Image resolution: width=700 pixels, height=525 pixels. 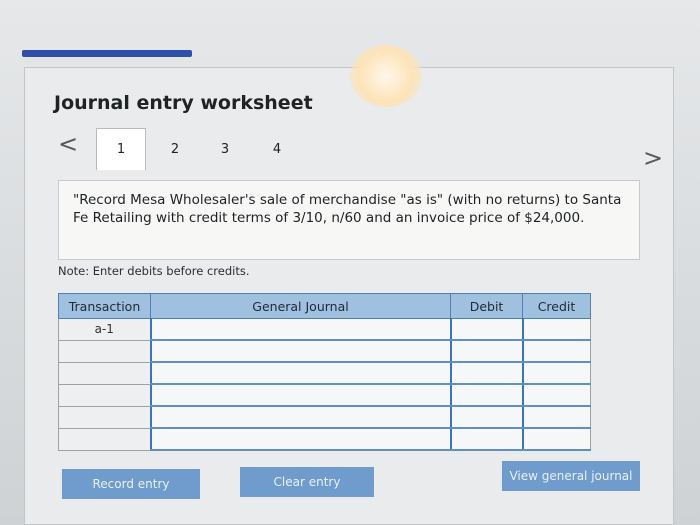 What do you see at coordinates (653, 158) in the screenshot?
I see `chevron-right-icon: >` at bounding box center [653, 158].